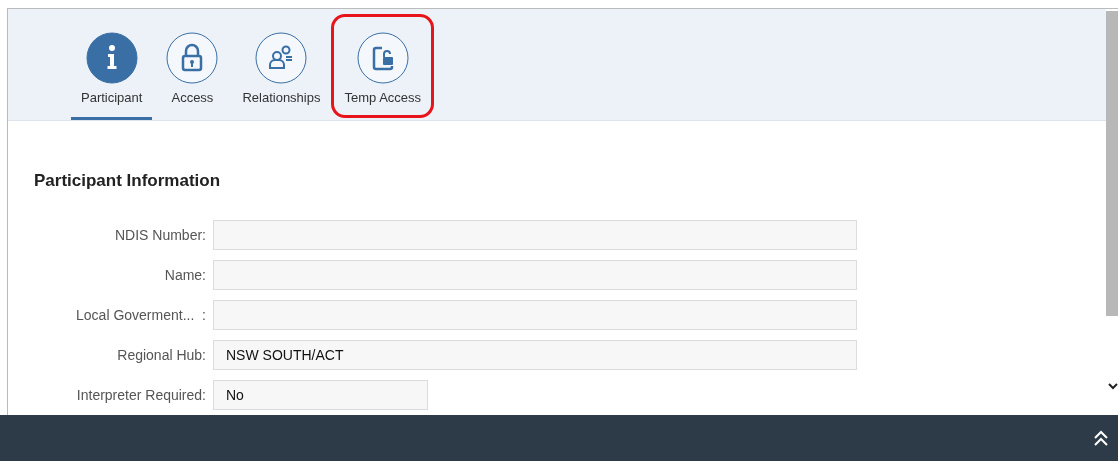 This screenshot has width=1118, height=461. I want to click on tab: Temp Access, so click(383, 70).